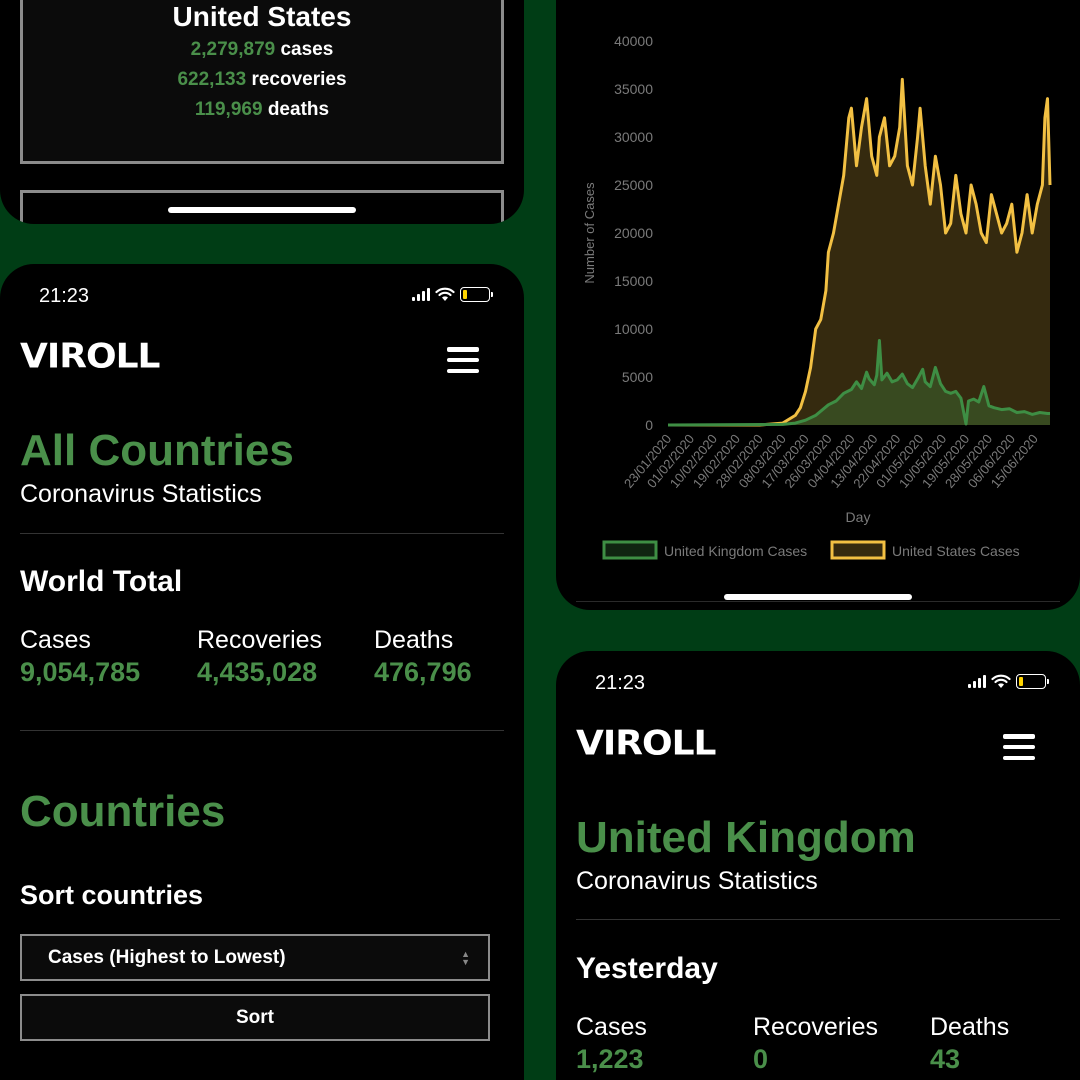  Describe the element at coordinates (633, 89) in the screenshot. I see `y-tick-label: 35000` at that location.